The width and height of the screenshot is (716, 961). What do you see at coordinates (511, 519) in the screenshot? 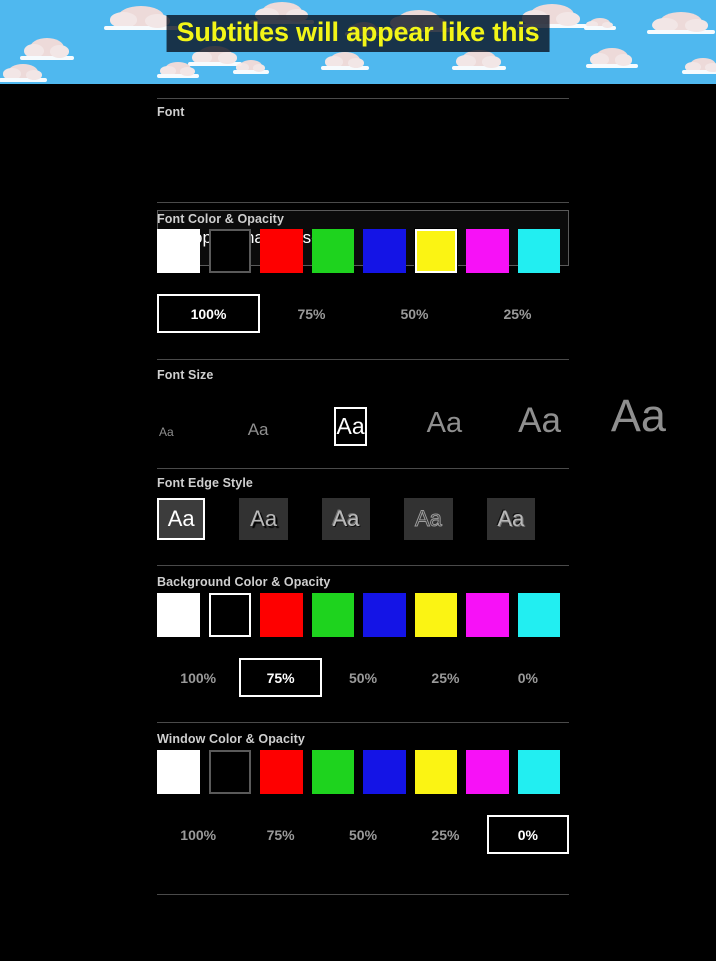
I see `font-edge-style-depressed: Aa` at bounding box center [511, 519].